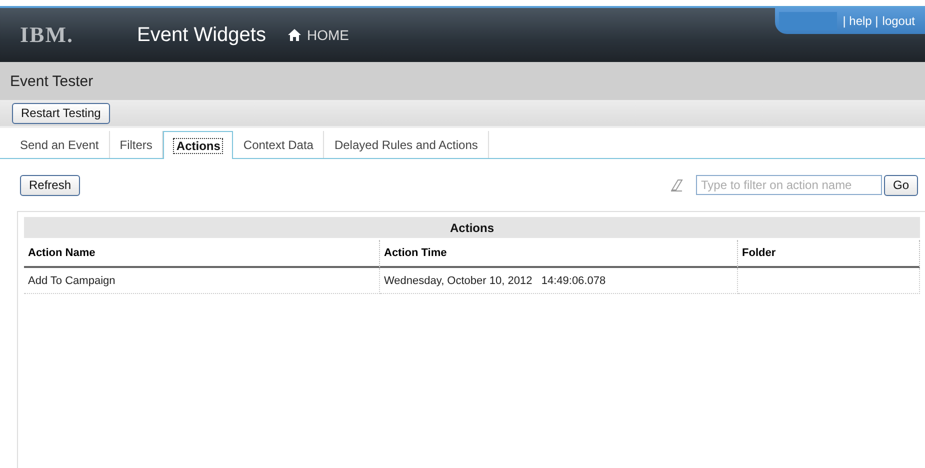  What do you see at coordinates (677, 185) in the screenshot?
I see `eraser-icon` at bounding box center [677, 185].